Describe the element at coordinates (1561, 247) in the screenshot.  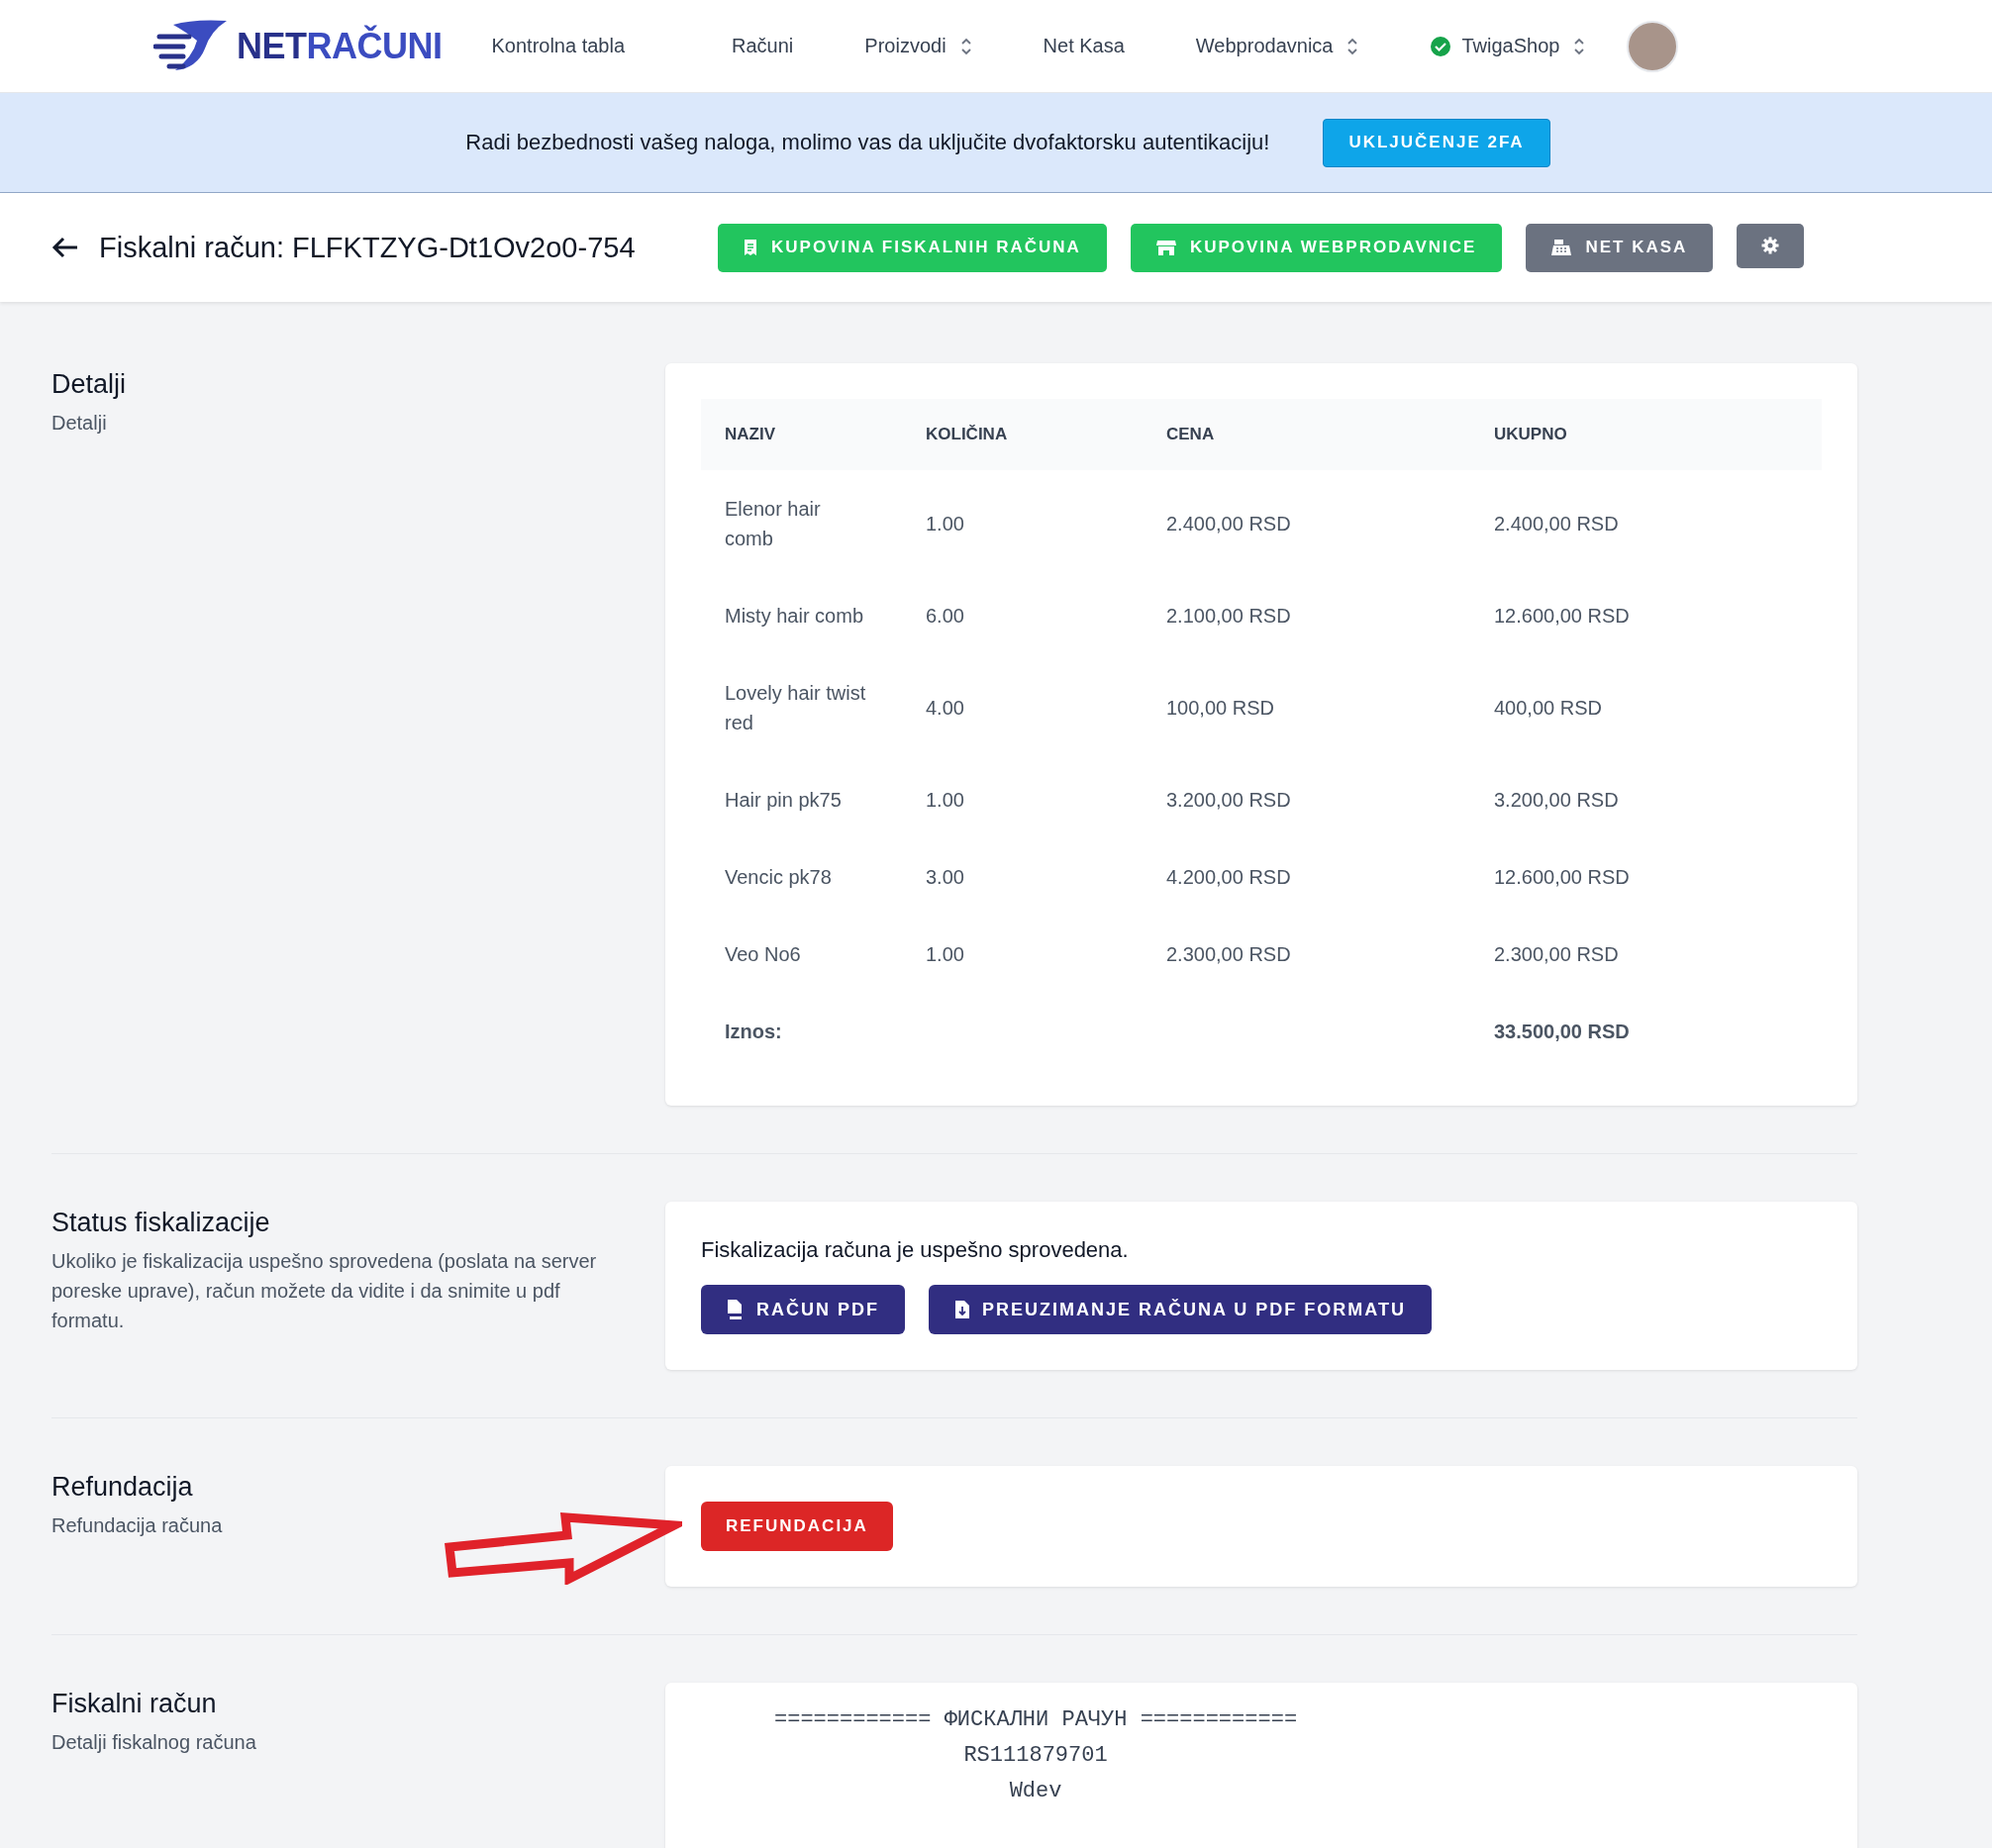
I see `cash-register-icon` at that location.